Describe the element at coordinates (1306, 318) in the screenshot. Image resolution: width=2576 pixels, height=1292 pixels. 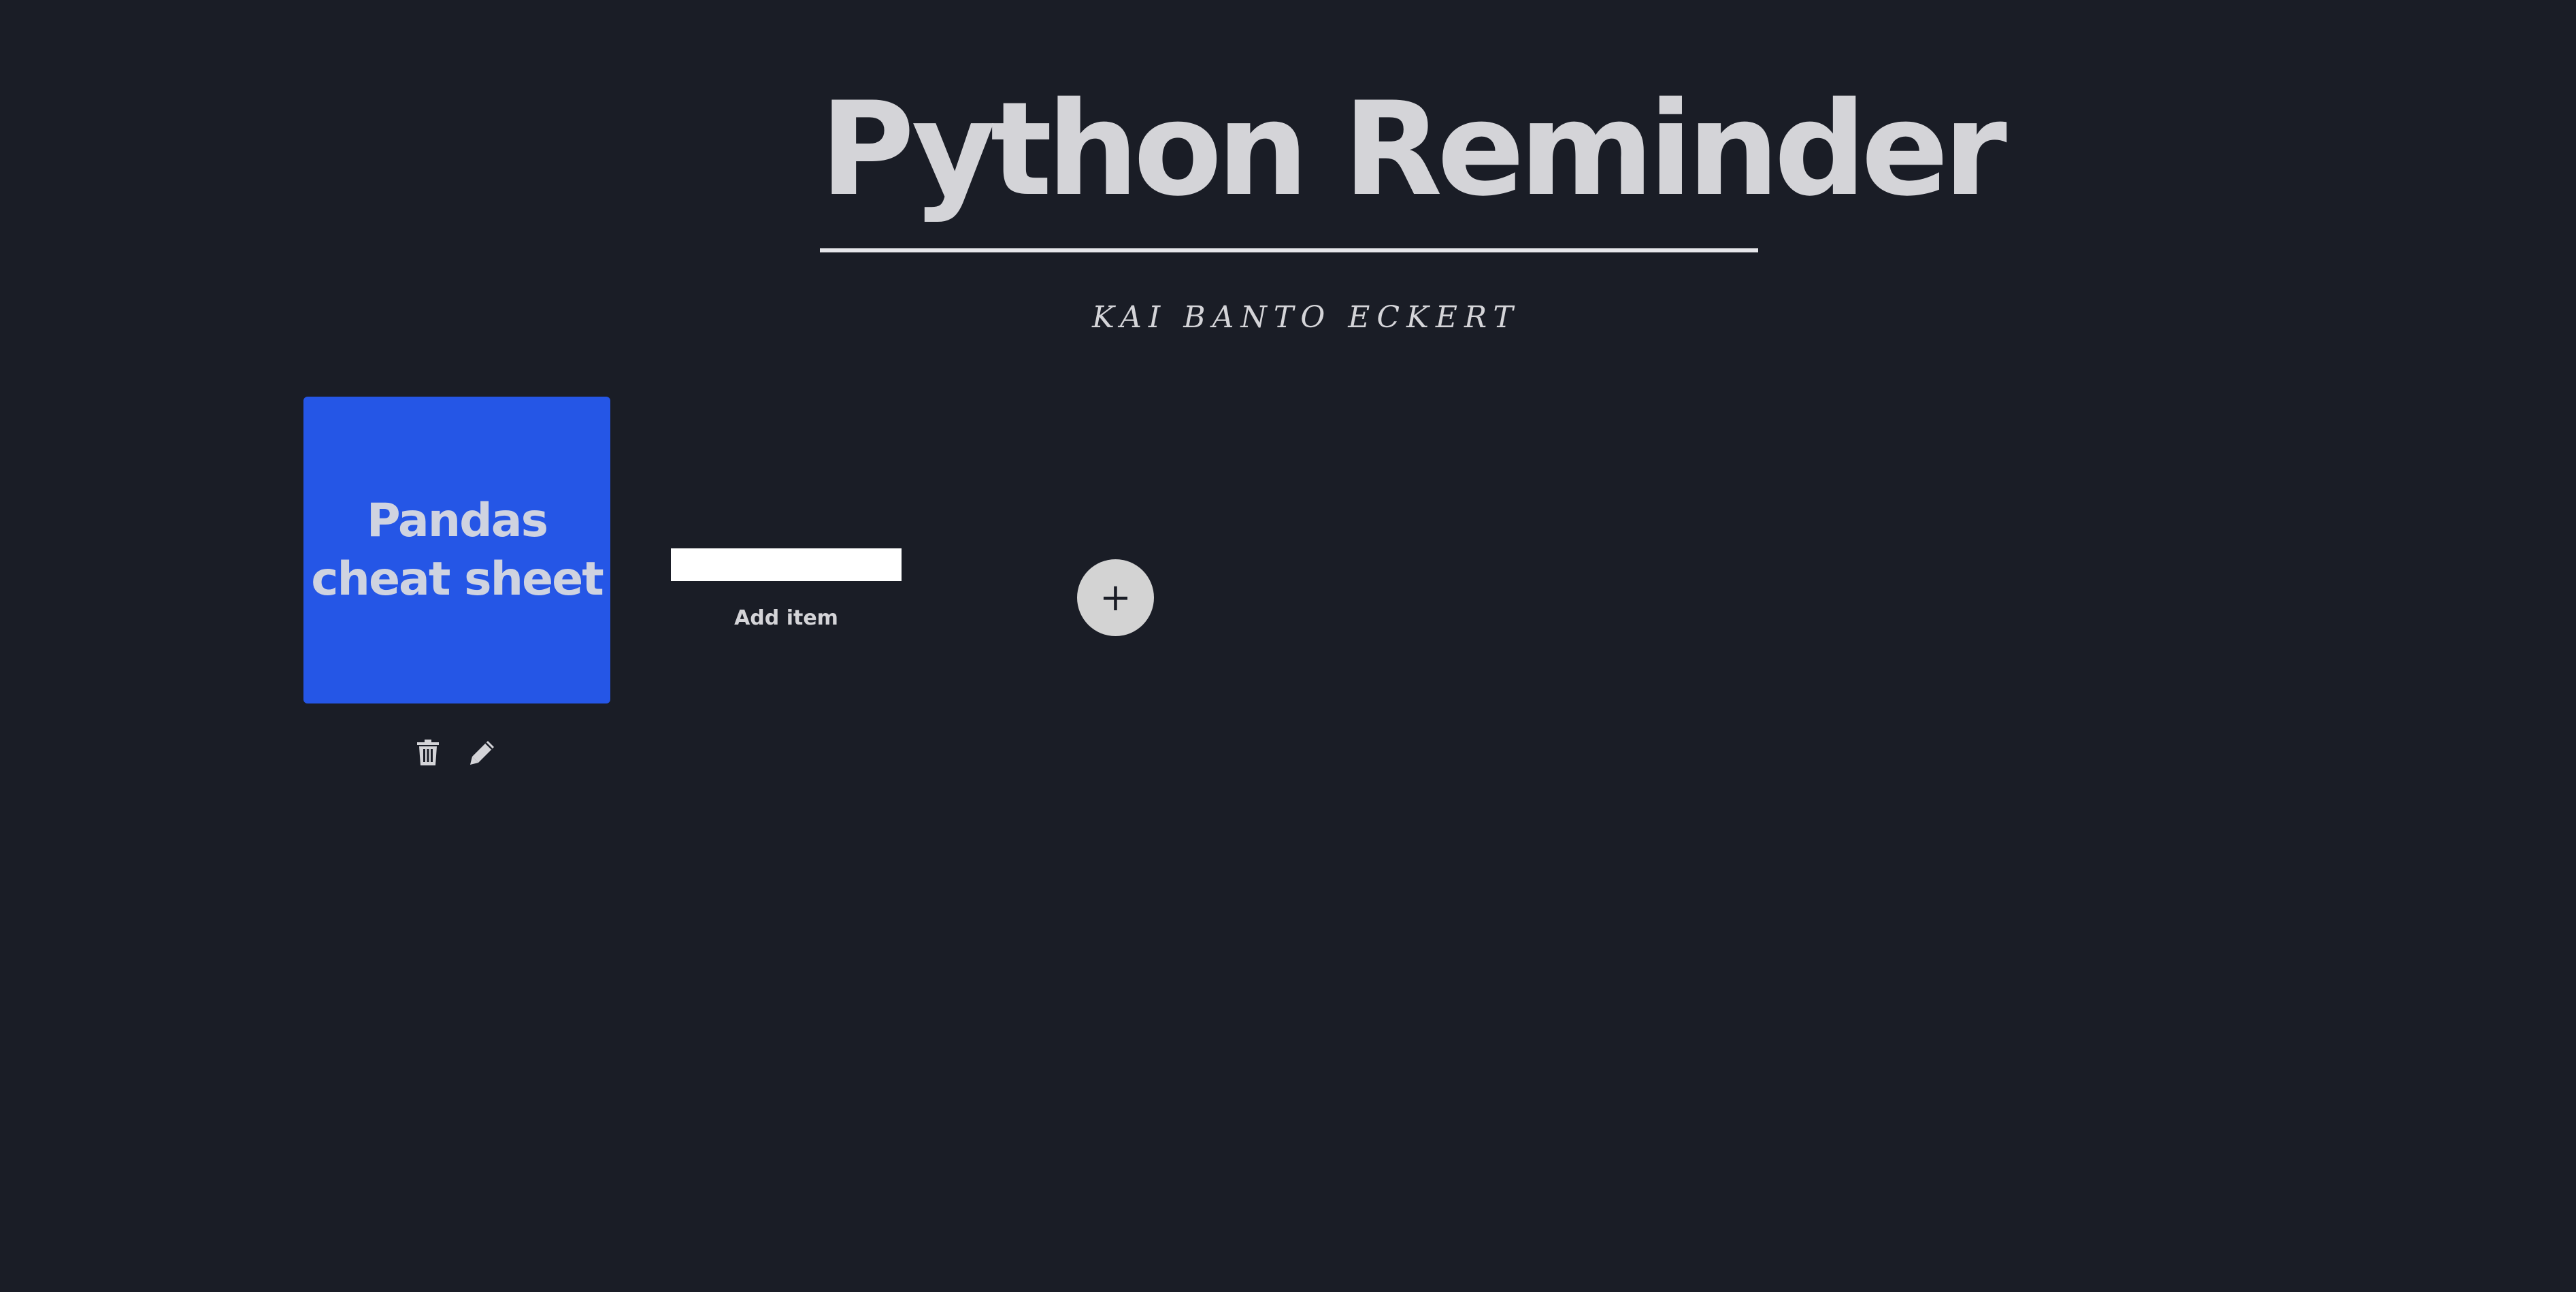
I see `author-signature: KAI BANTO ECKERT` at that location.